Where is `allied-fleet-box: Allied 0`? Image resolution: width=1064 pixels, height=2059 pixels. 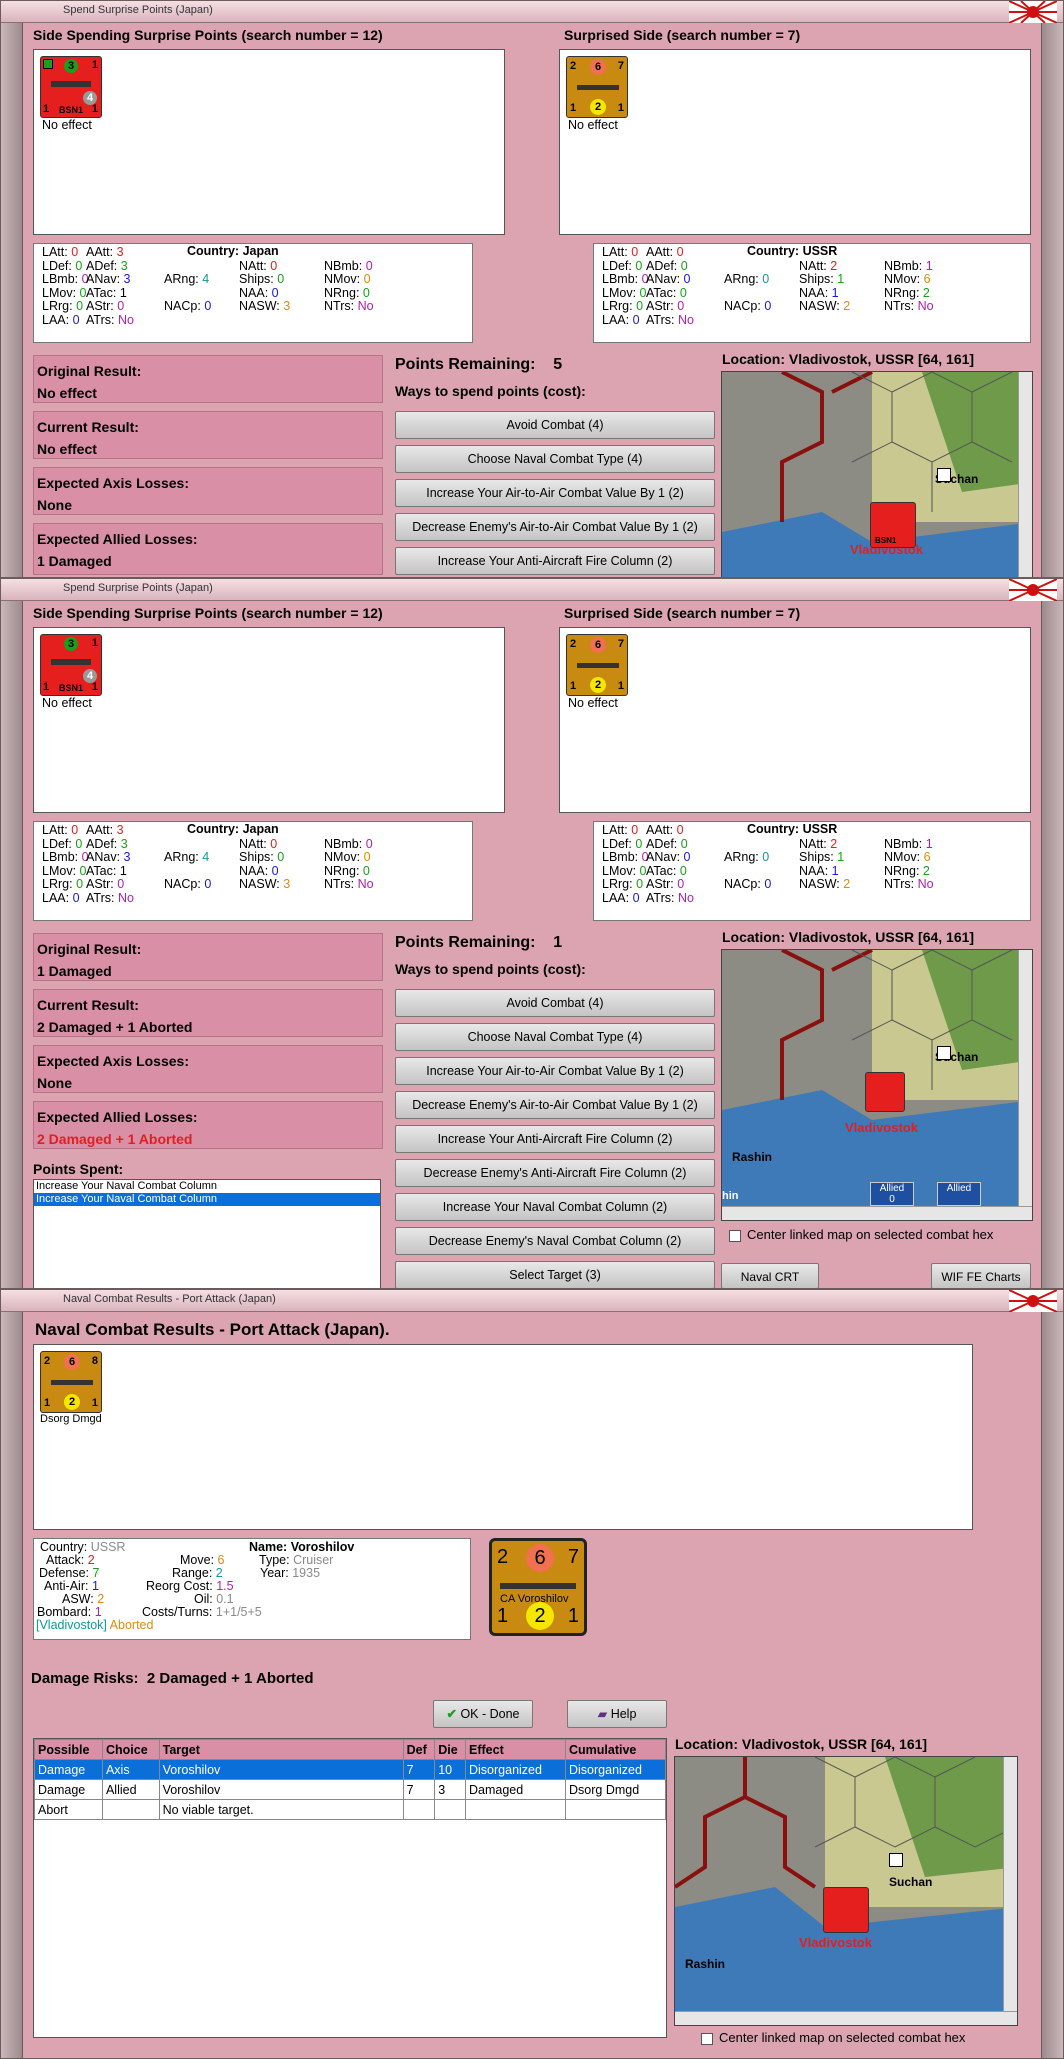 allied-fleet-box: Allied 0 is located at coordinates (892, 1194).